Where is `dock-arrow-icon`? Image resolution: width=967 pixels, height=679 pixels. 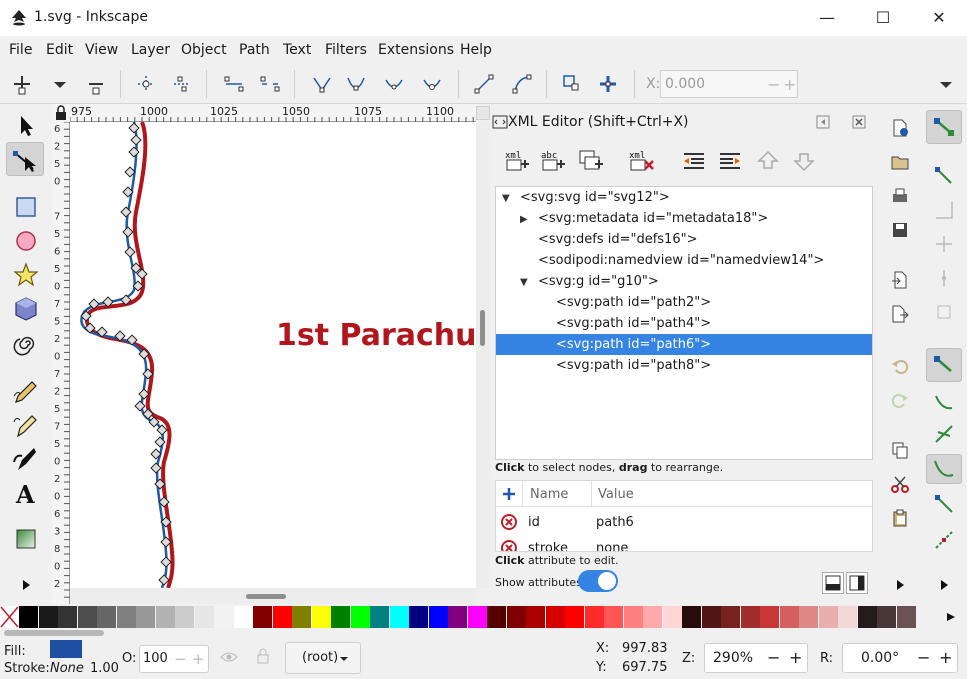
dock-arrow-icon is located at coordinates (823, 122).